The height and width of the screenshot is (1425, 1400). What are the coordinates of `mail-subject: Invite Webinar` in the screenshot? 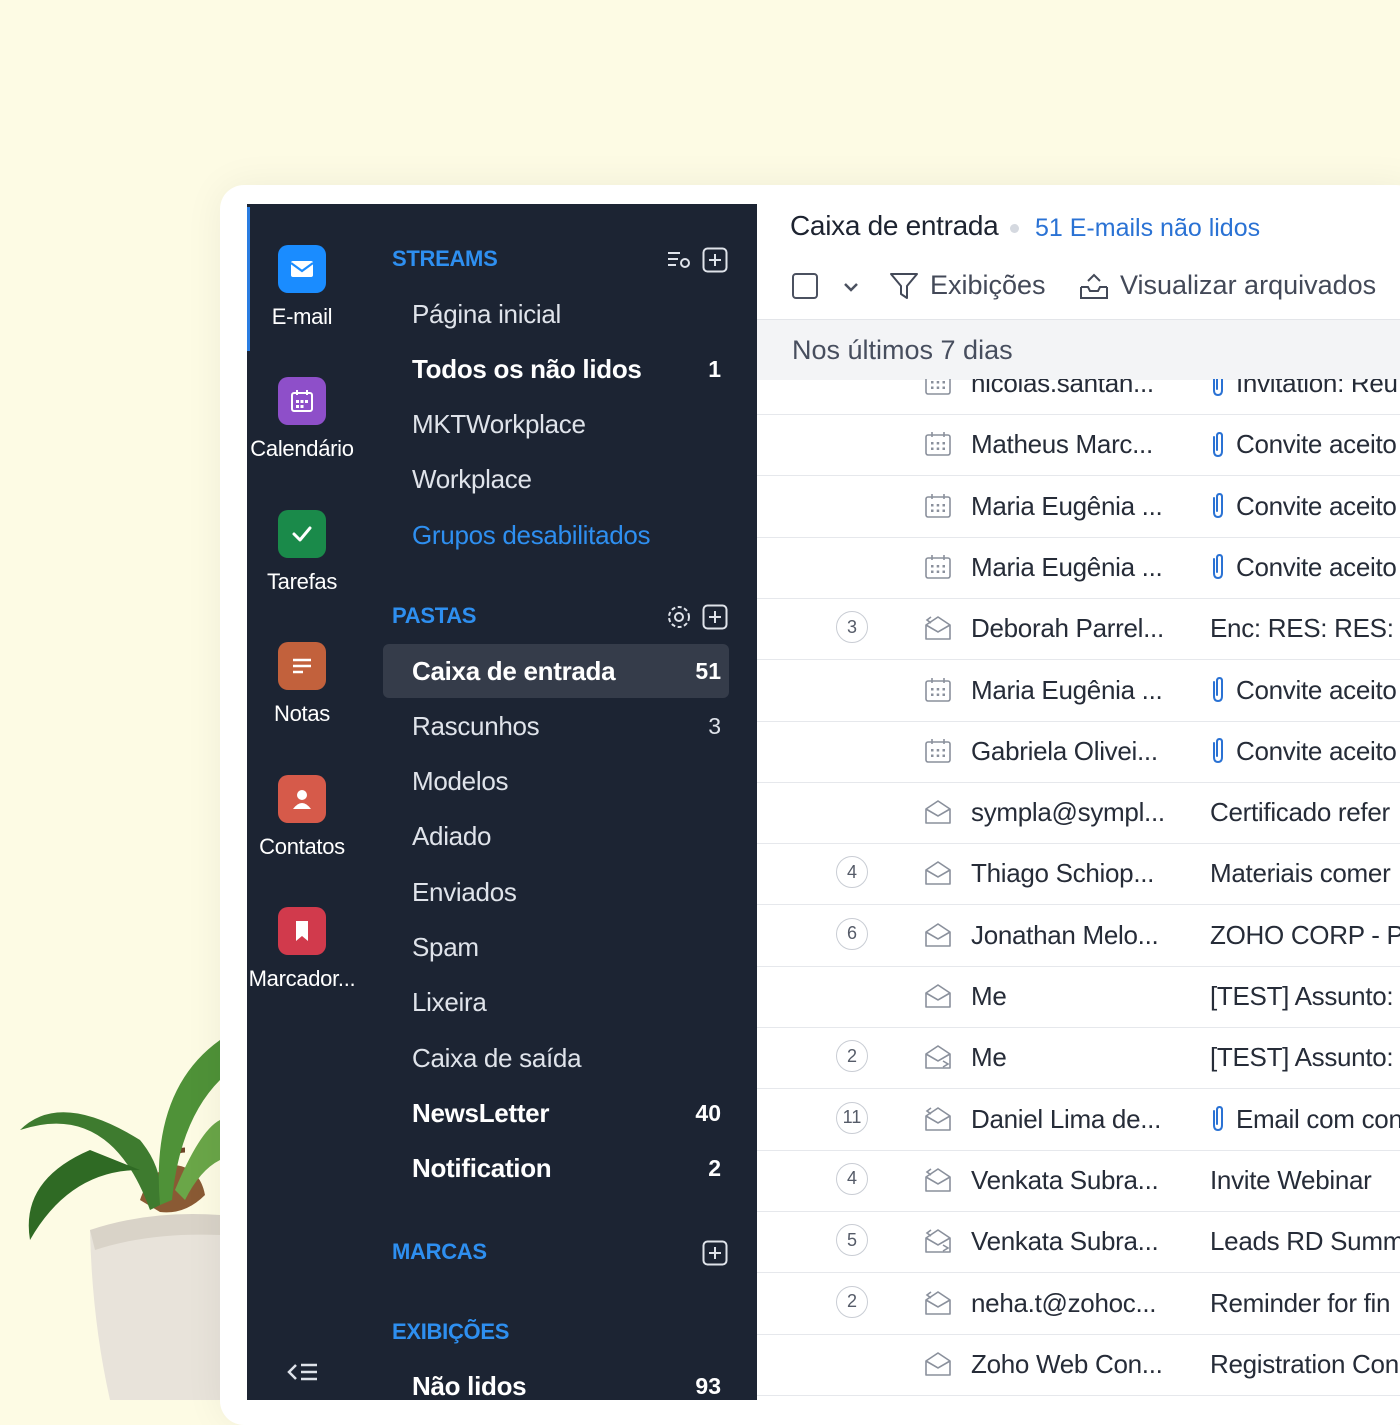 It's located at (1291, 1180).